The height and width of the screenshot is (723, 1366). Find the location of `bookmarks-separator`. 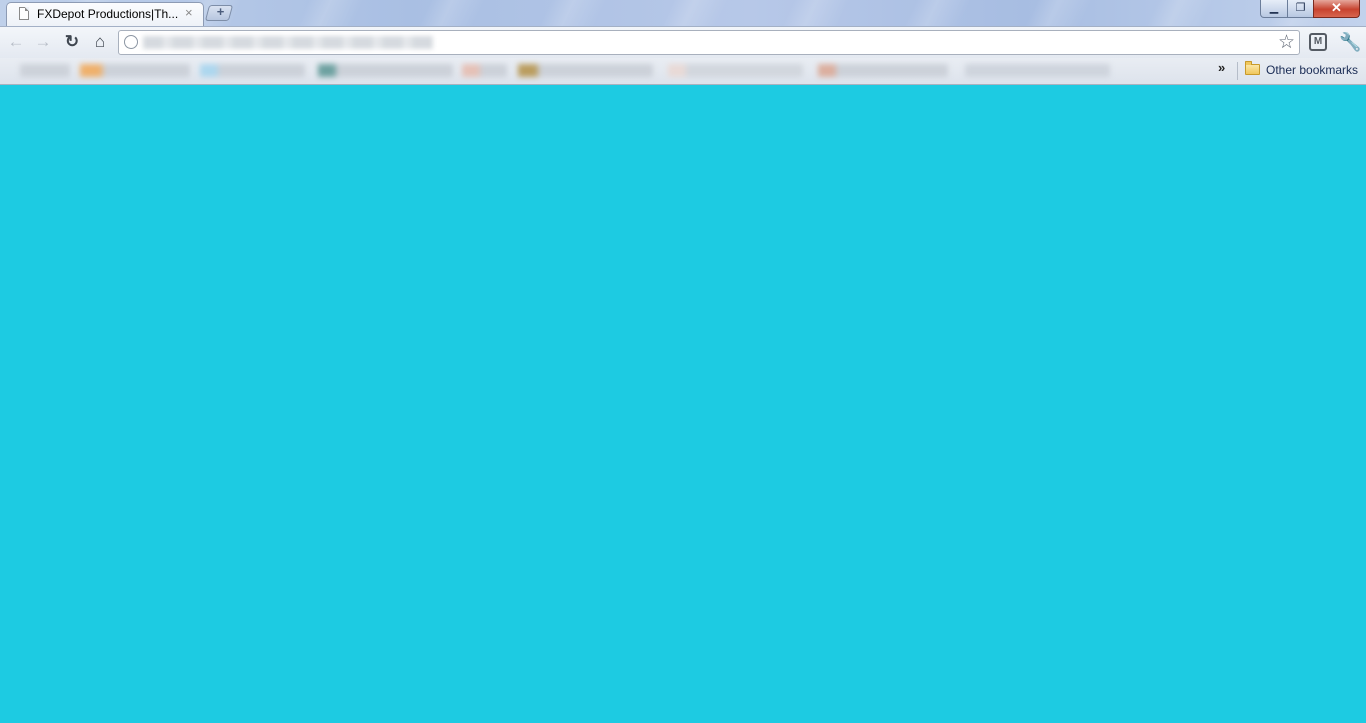

bookmarks-separator is located at coordinates (1237, 71).